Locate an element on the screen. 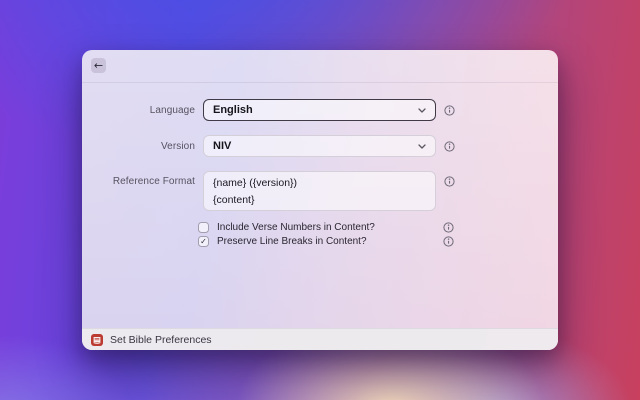  checkbox-row-line-breaks: ✓ Preserve Line Breaks in Content? is located at coordinates (378, 241).